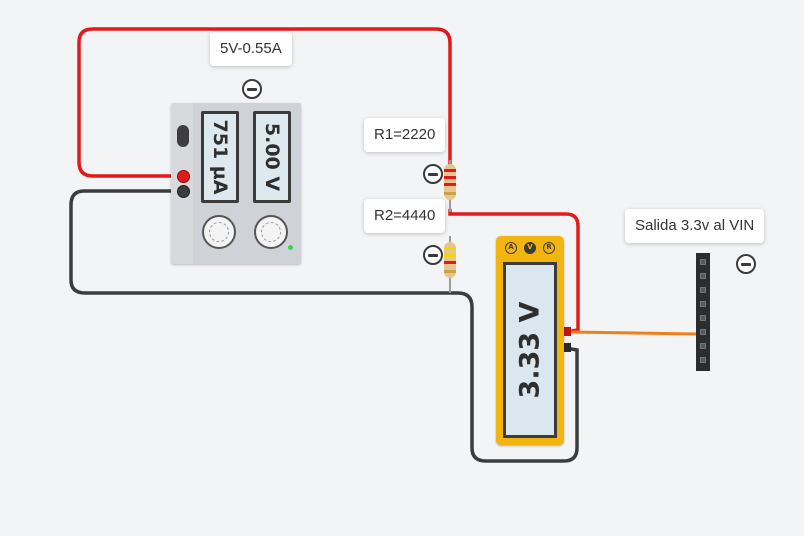 This screenshot has height=536, width=804. What do you see at coordinates (567, 331) in the screenshot?
I see `meter-probe-red` at bounding box center [567, 331].